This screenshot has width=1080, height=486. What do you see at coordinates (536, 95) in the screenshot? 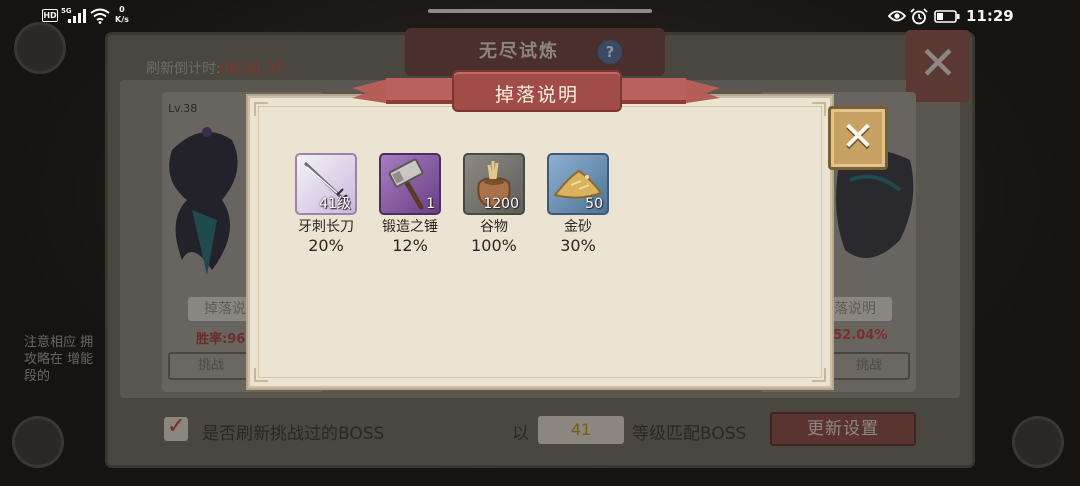
I see `dialog-title: 掉落说明` at bounding box center [536, 95].